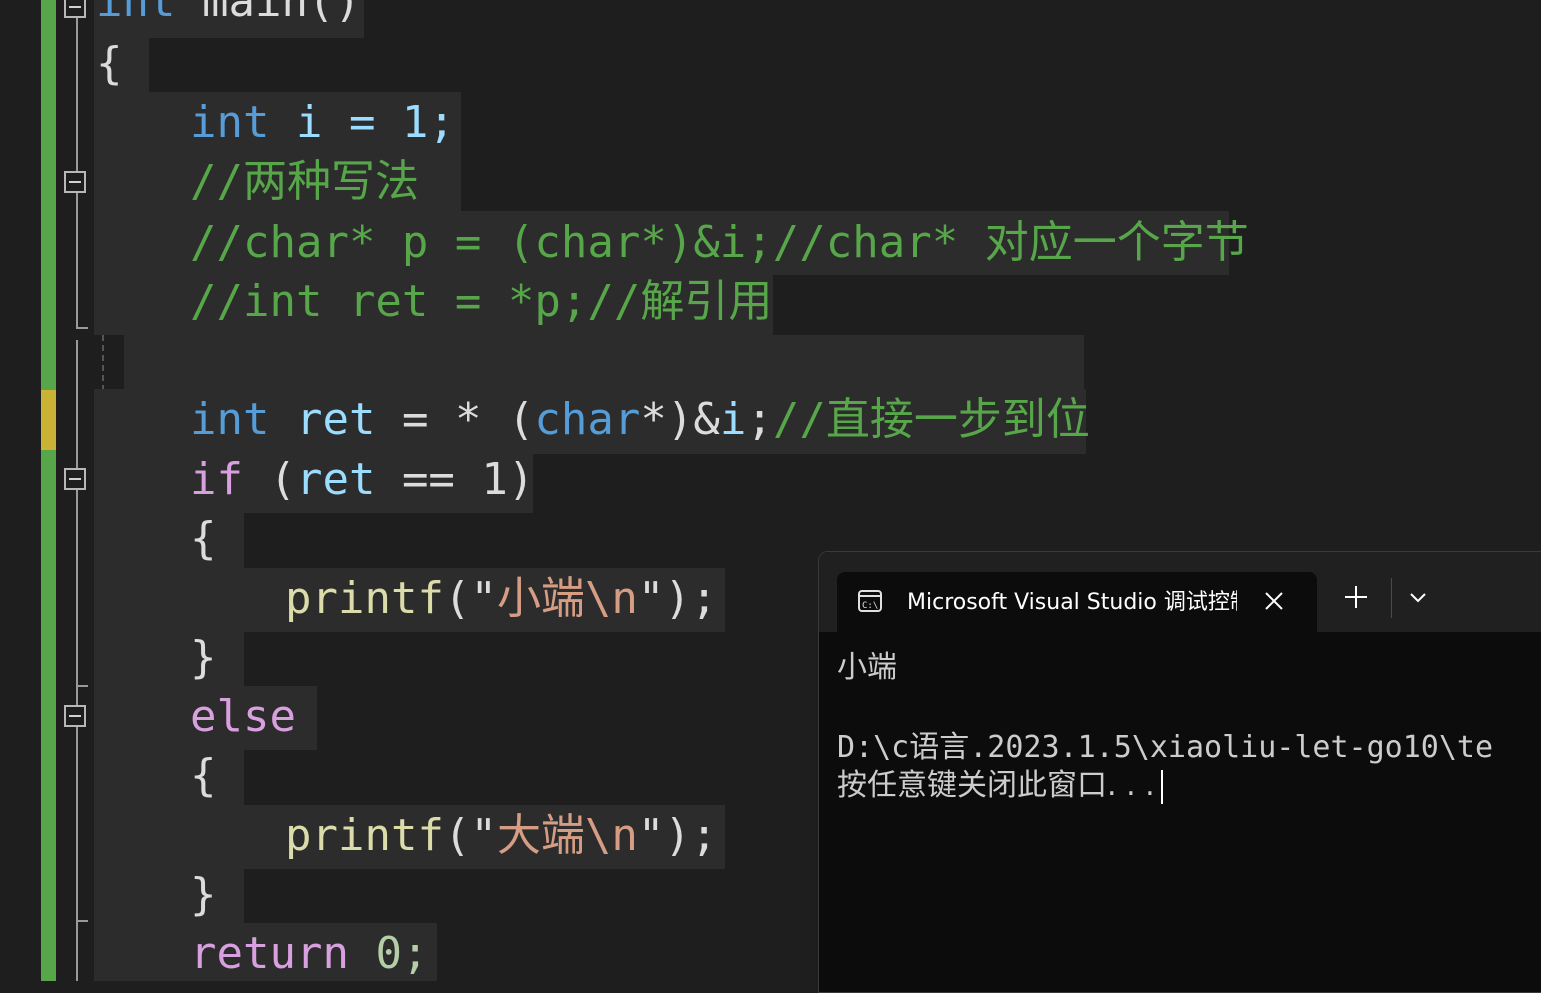 The width and height of the screenshot is (1541, 993). What do you see at coordinates (75, 479) in the screenshot?
I see `fold-toggle-if` at bounding box center [75, 479].